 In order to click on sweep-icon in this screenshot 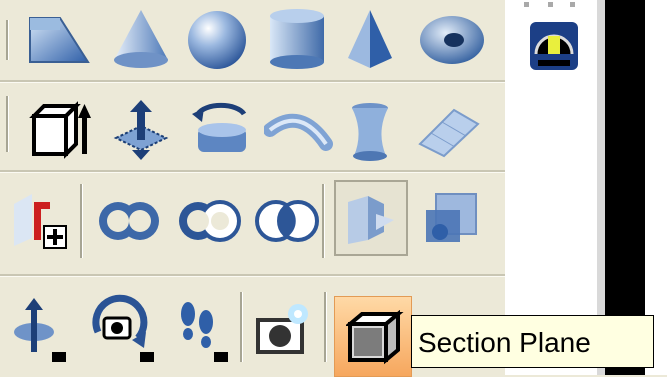, I will do `click(299, 132)`.